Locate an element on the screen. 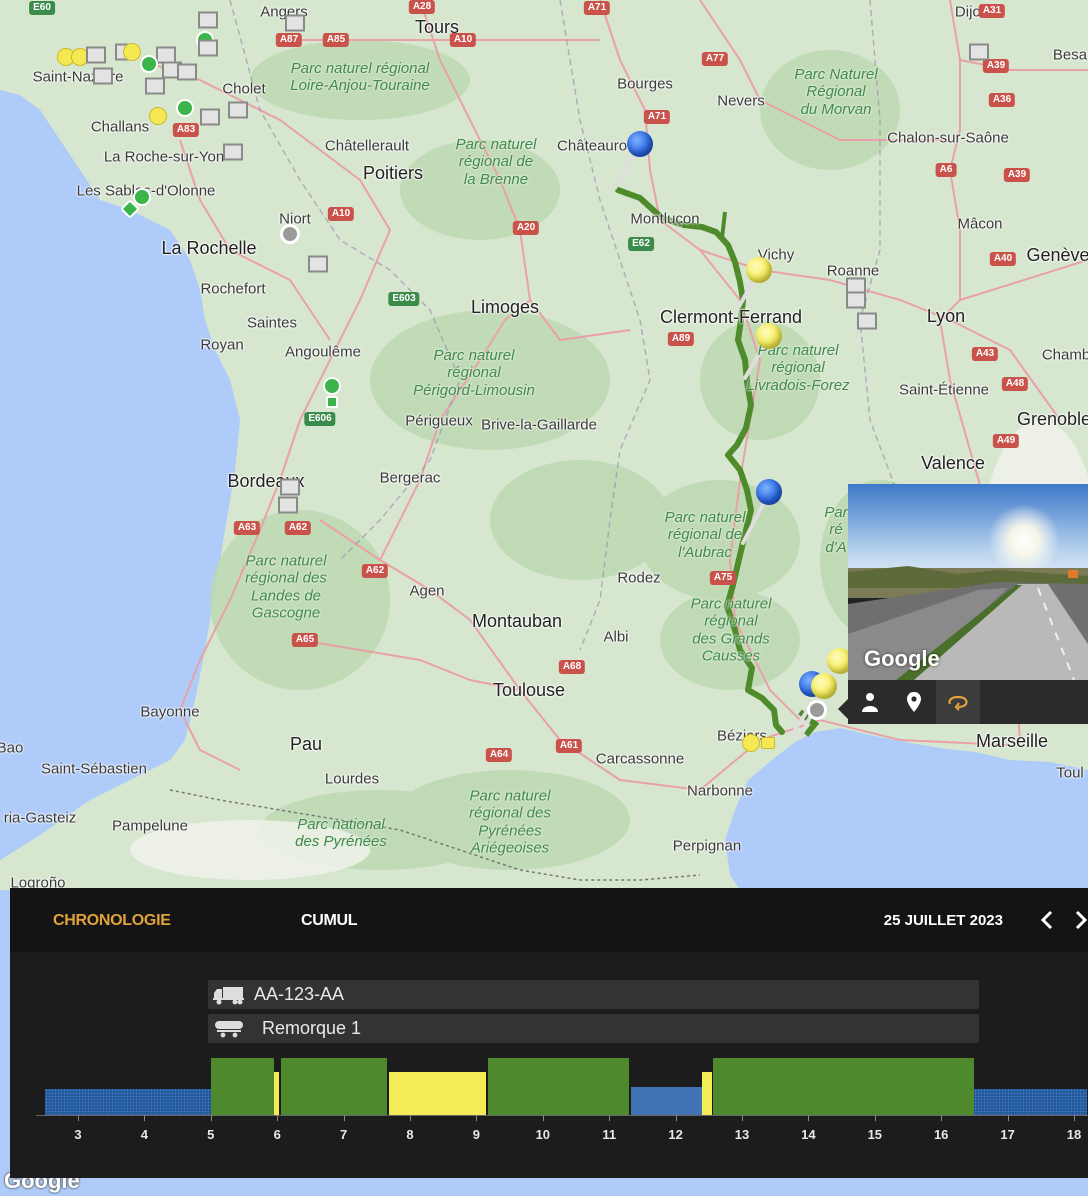 The image size is (1088, 1196). timeline-segment-rest is located at coordinates (667, 1101).